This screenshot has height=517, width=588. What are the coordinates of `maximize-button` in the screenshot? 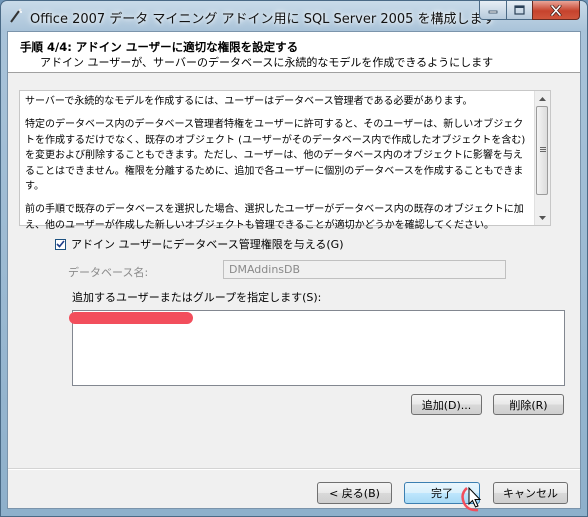 It's located at (519, 10).